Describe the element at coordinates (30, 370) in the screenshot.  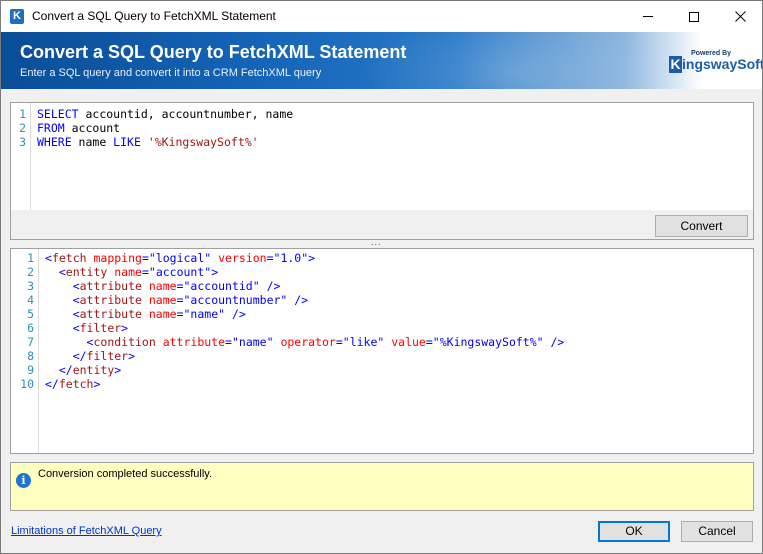
I see `xml-line-number: 9` at that location.